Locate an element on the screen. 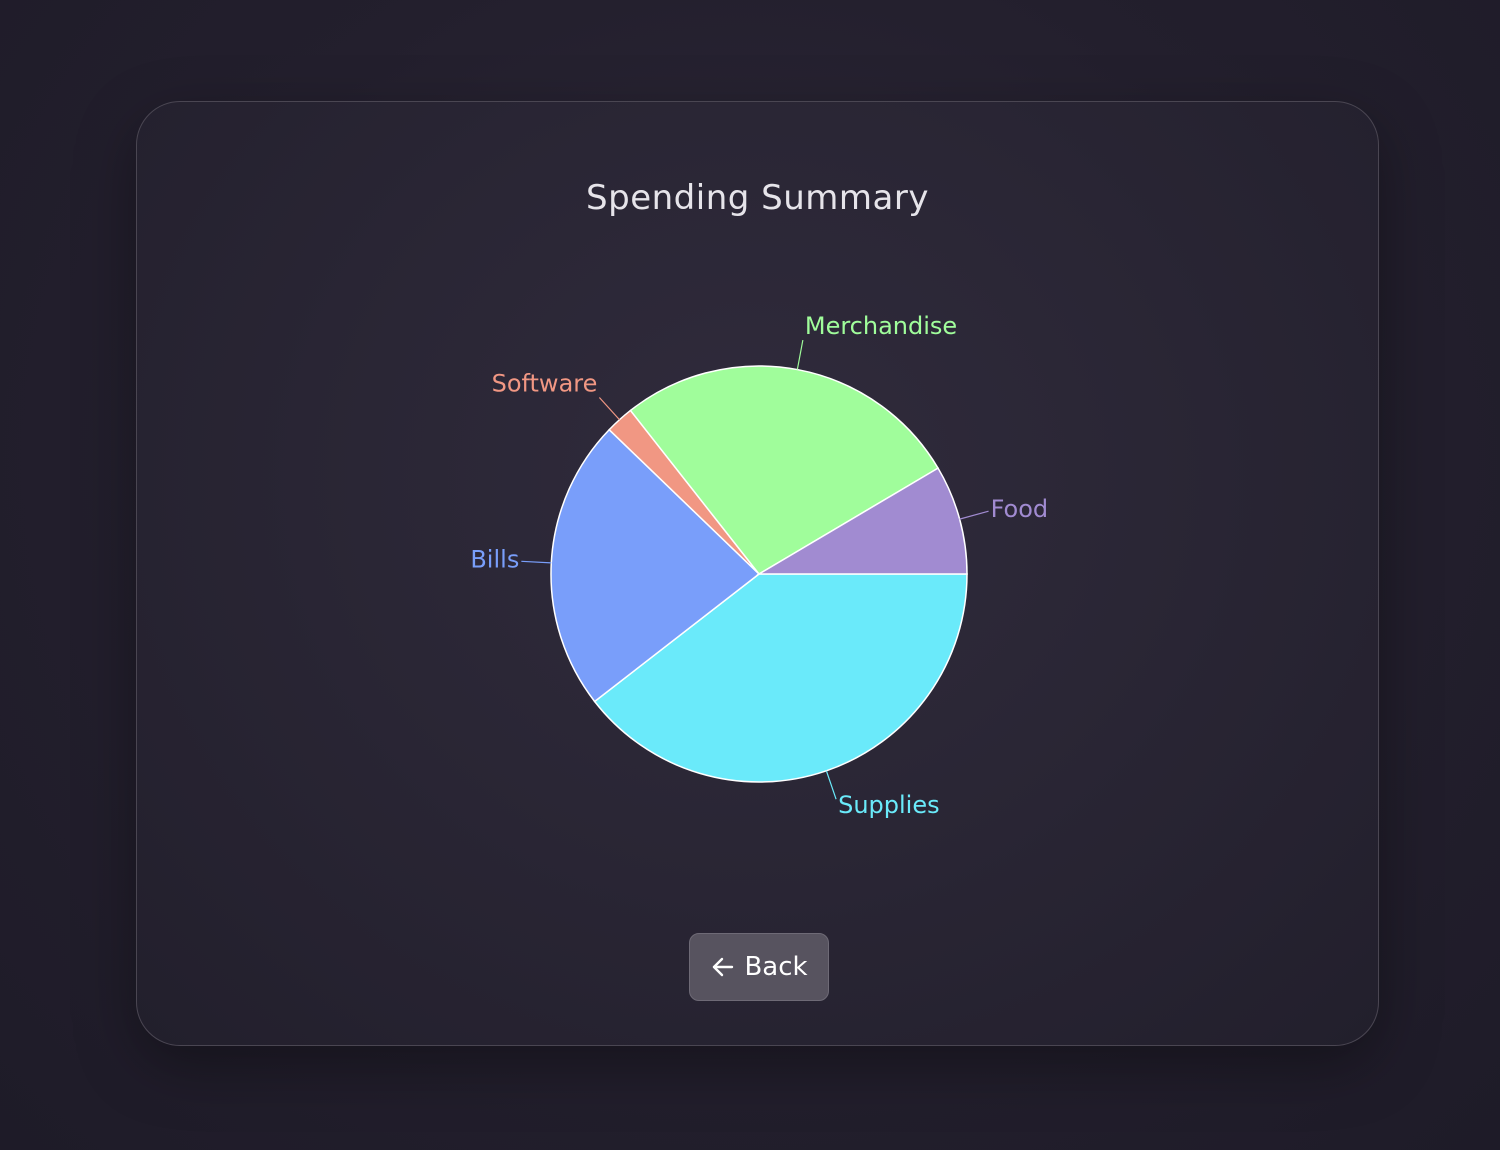 This screenshot has width=1500, height=1150. slice-label-food: Food is located at coordinates (1020, 509).